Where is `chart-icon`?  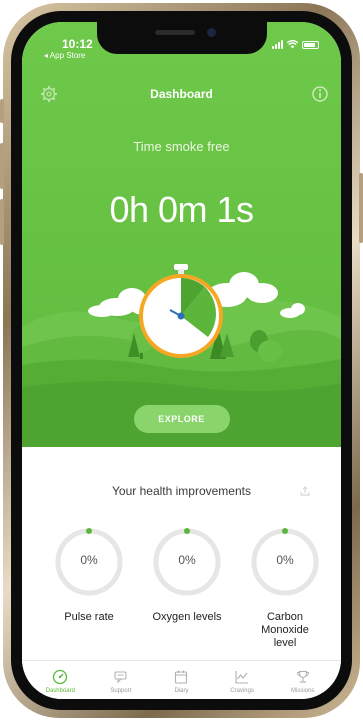
chart-icon is located at coordinates (242, 677).